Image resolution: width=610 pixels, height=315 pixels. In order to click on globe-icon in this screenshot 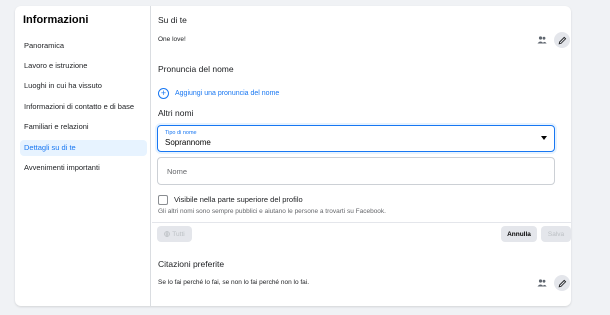, I will do `click(167, 234)`.